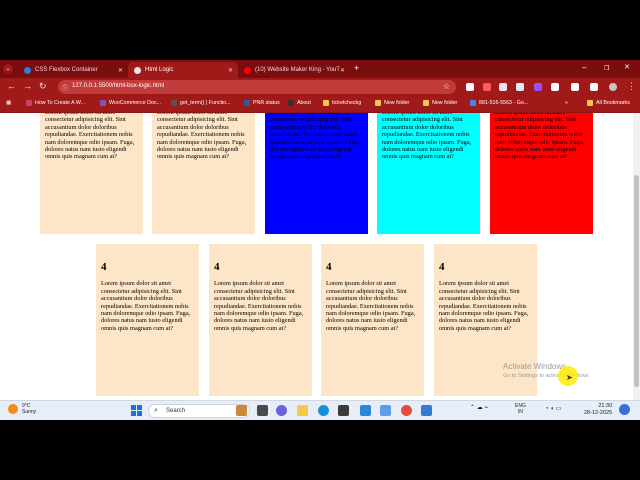 This screenshot has height=480, width=640. I want to click on system-tray: ⌃ ☁ ⌁, so click(479, 407).